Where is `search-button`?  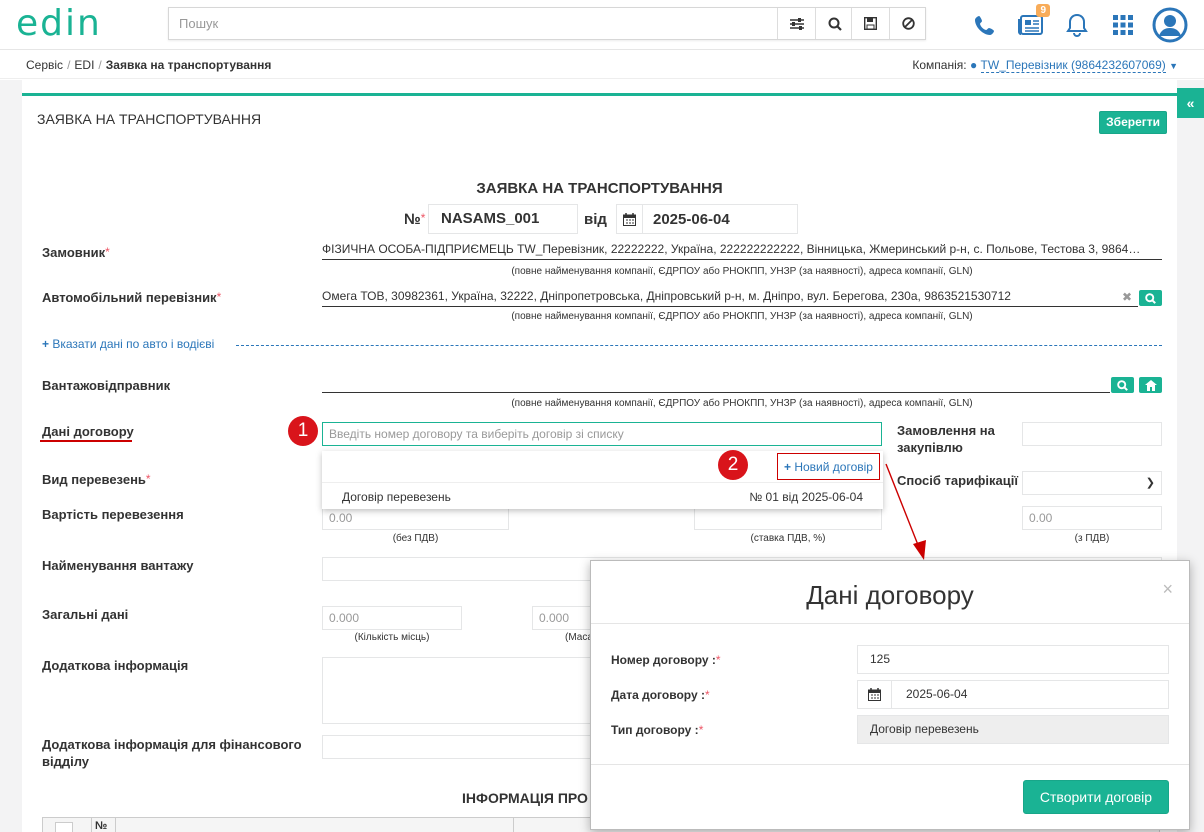 search-button is located at coordinates (834, 23).